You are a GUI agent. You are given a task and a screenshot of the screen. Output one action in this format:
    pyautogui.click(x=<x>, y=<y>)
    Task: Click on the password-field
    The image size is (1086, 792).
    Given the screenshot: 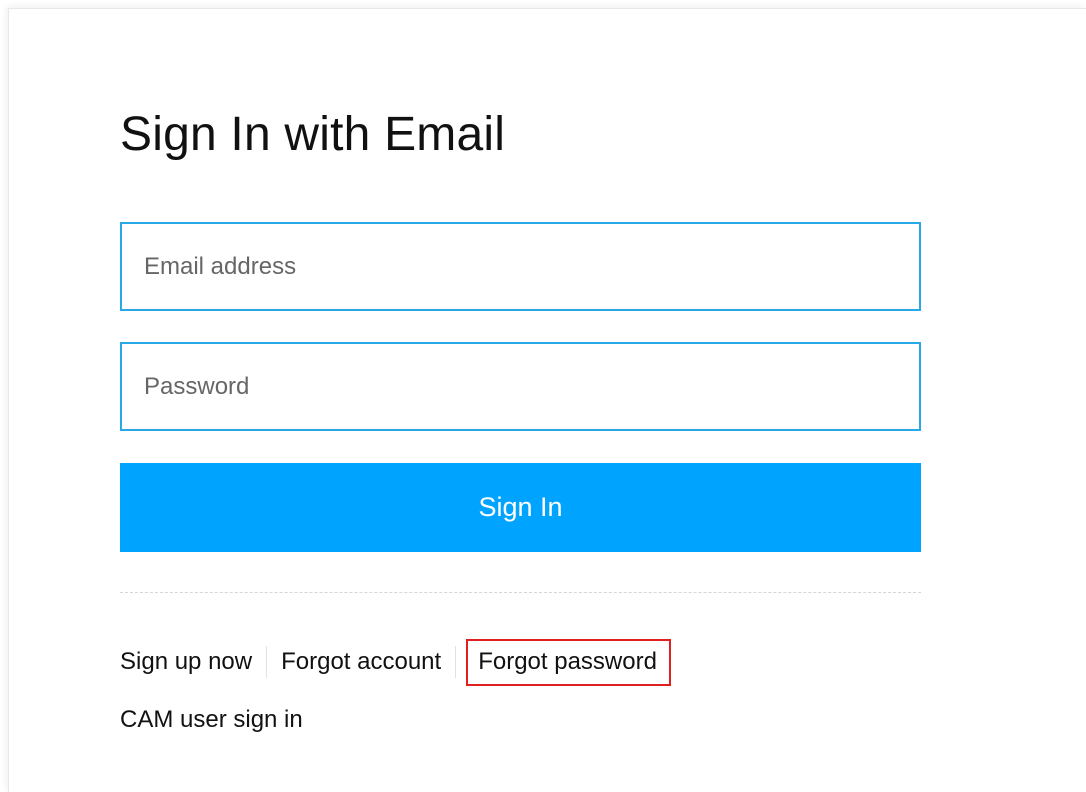 What is the action you would take?
    pyautogui.click(x=520, y=386)
    